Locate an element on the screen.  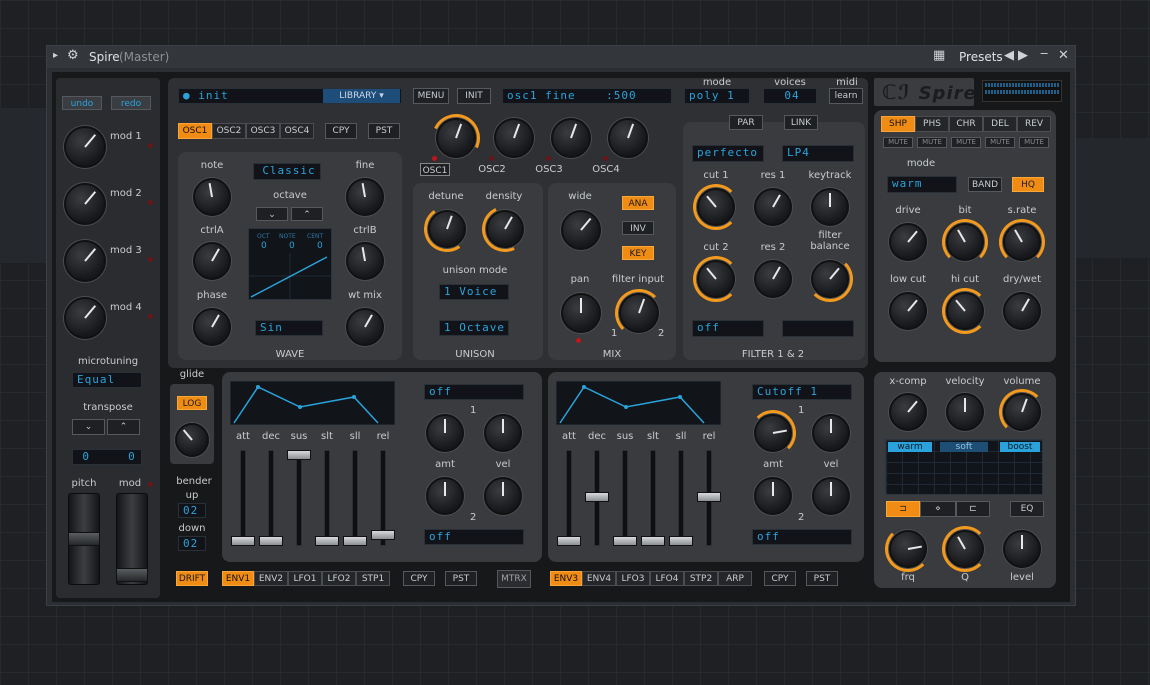
fx-mode-display: warm is located at coordinates (922, 184).